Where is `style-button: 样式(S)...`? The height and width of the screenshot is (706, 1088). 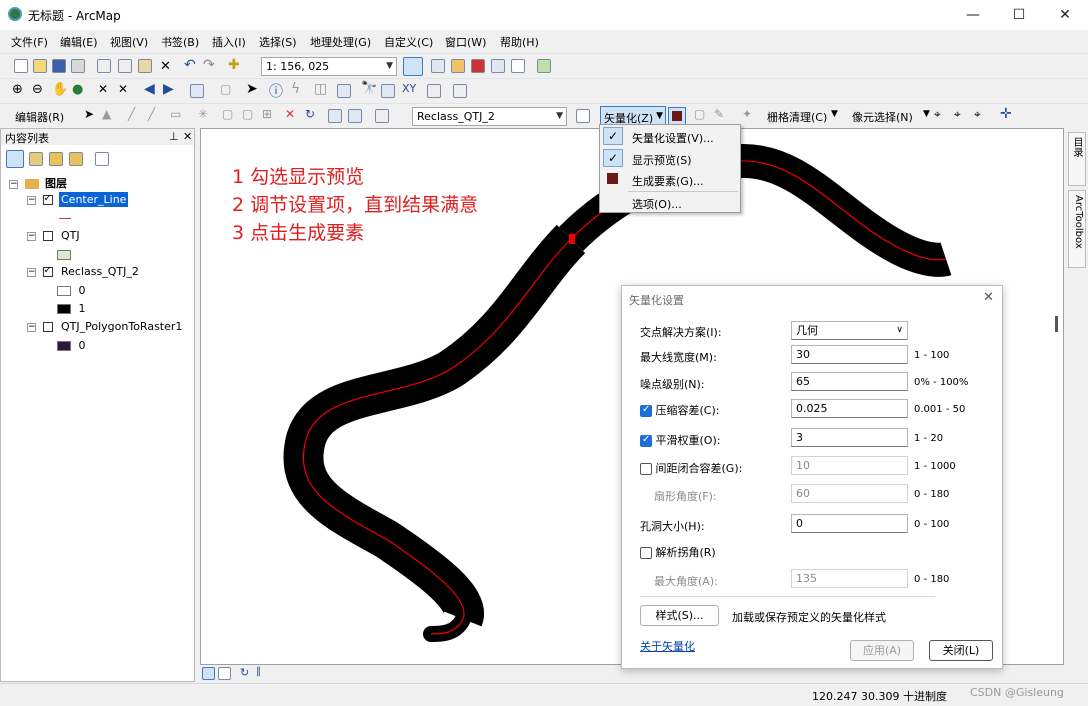
style-button: 样式(S)... is located at coordinates (679, 615).